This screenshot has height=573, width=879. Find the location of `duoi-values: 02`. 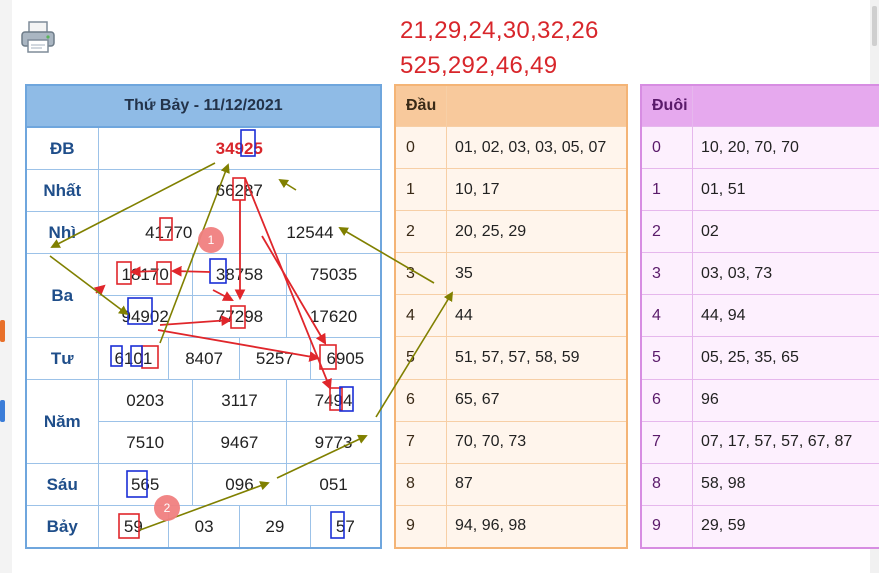

duoi-values: 02 is located at coordinates (785, 232).